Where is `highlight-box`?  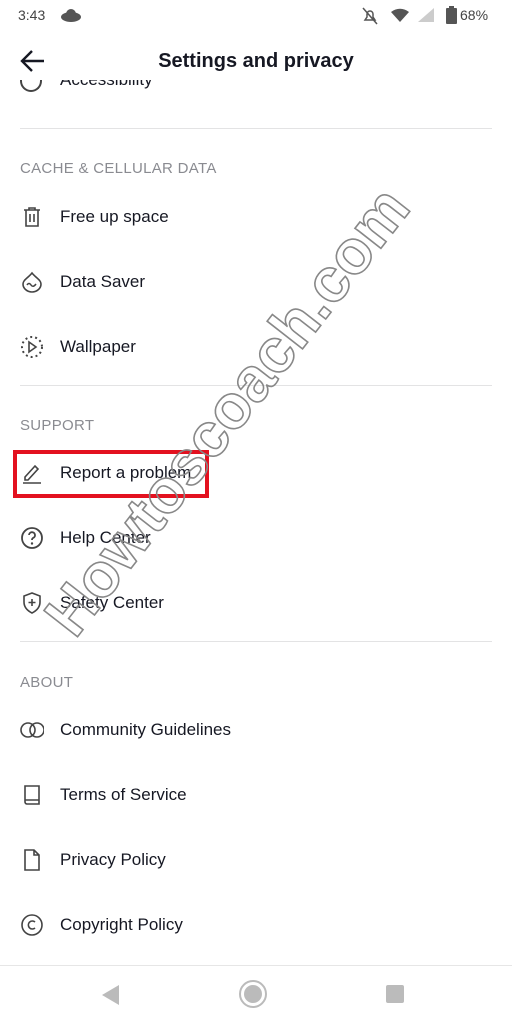 highlight-box is located at coordinates (111, 474).